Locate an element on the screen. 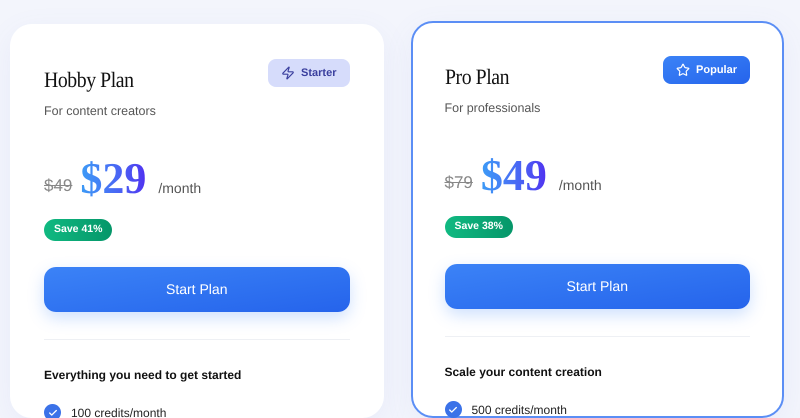 Image resolution: width=800 pixels, height=418 pixels. features-heading: Everything you need to get started is located at coordinates (143, 375).